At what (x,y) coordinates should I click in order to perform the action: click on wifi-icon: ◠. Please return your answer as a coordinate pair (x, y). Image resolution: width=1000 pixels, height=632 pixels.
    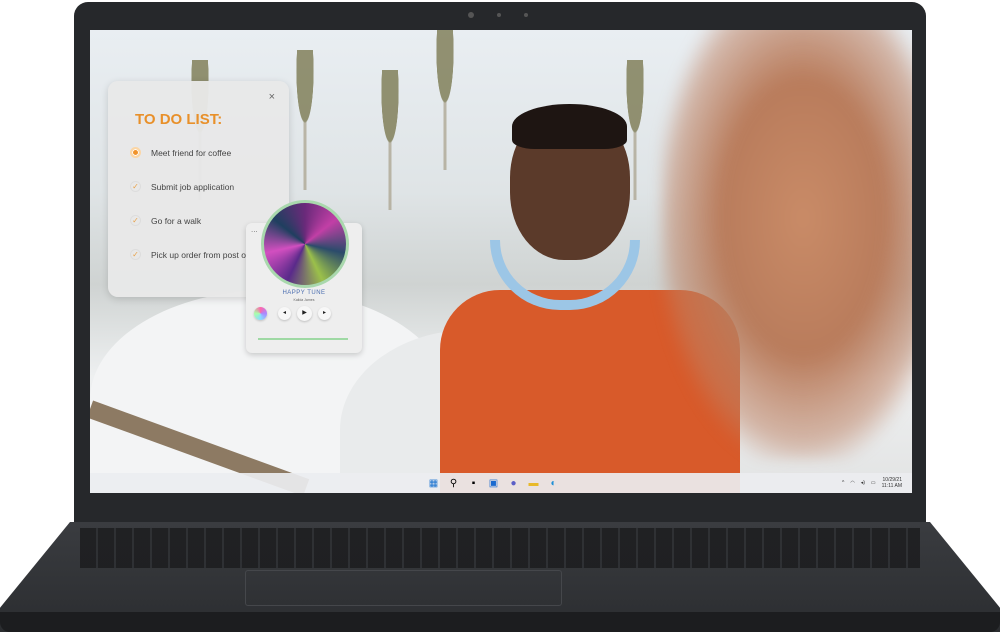
    Looking at the image, I should click on (852, 483).